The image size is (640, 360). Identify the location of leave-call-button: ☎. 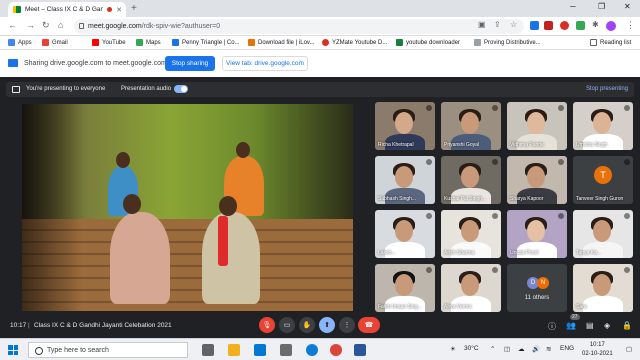
(369, 325).